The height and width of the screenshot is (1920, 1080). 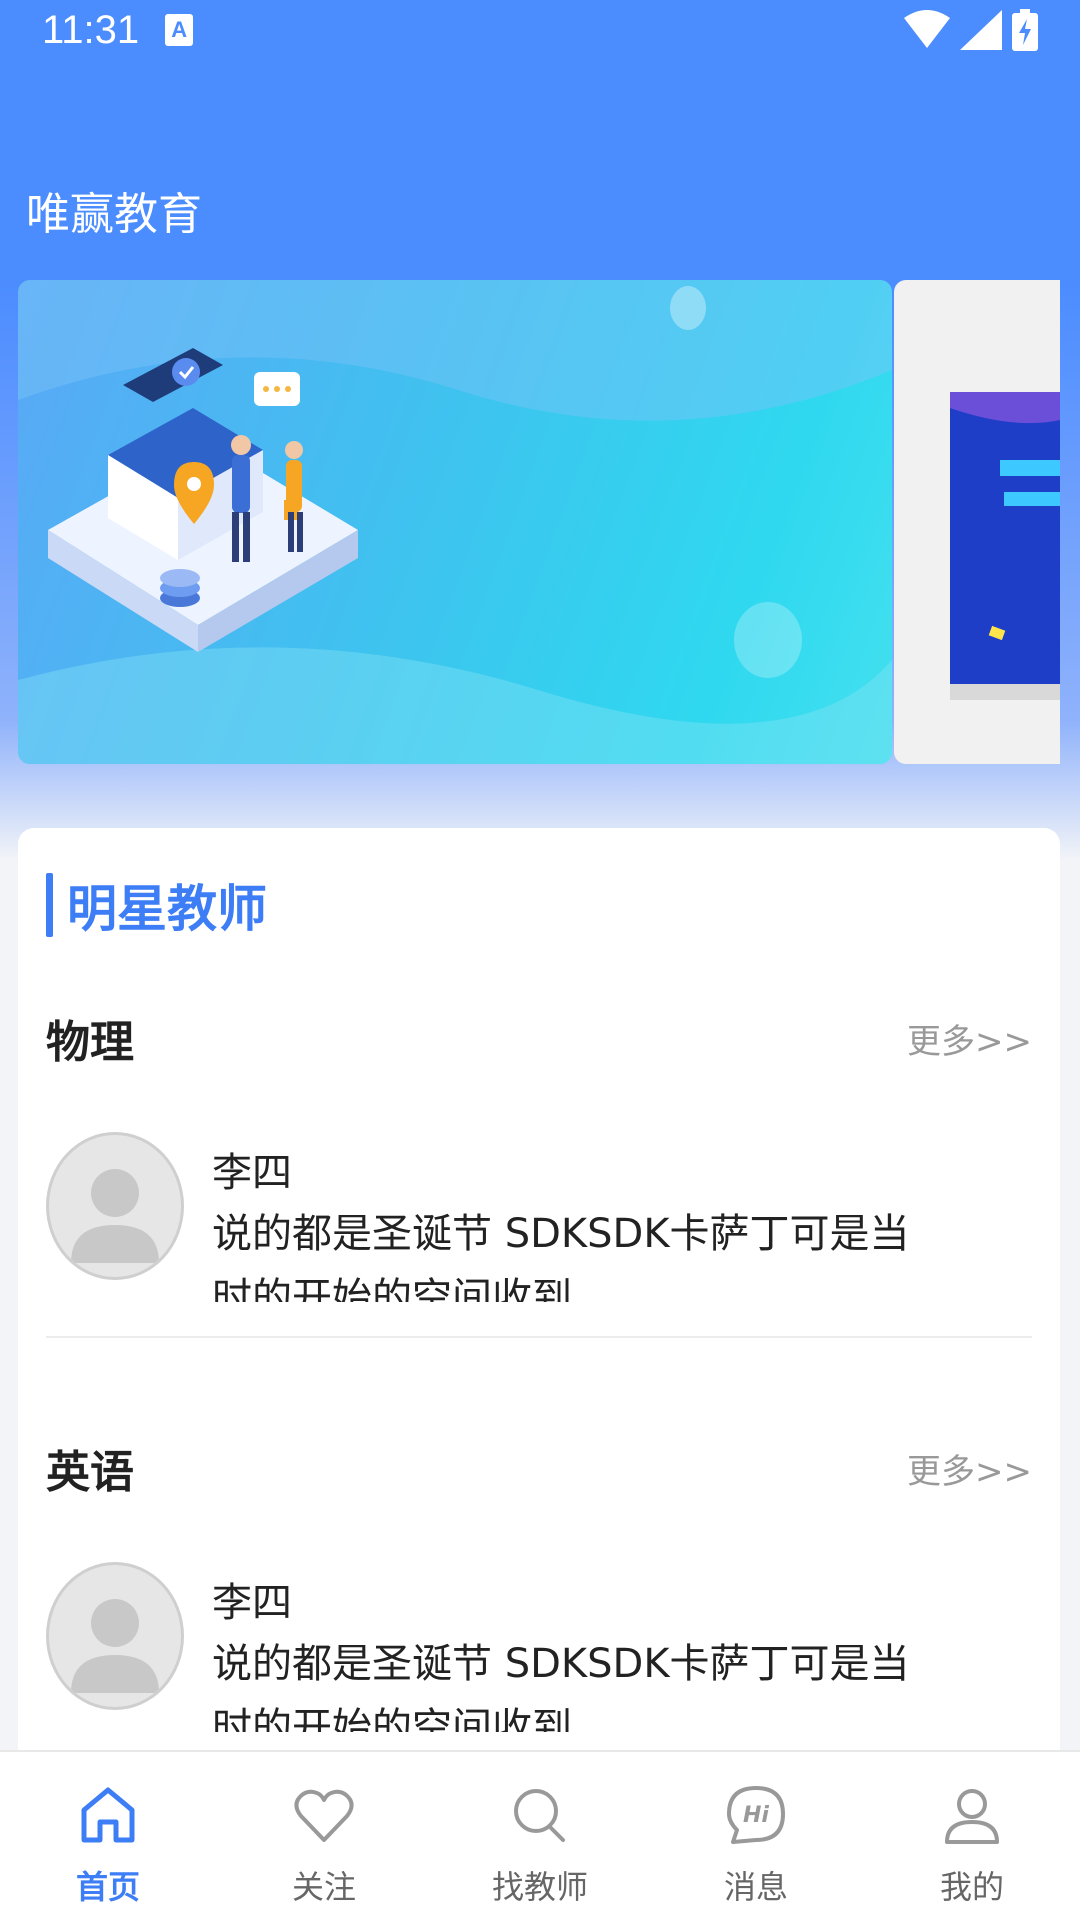 I want to click on subject-name: 英语, so click(x=90, y=1472).